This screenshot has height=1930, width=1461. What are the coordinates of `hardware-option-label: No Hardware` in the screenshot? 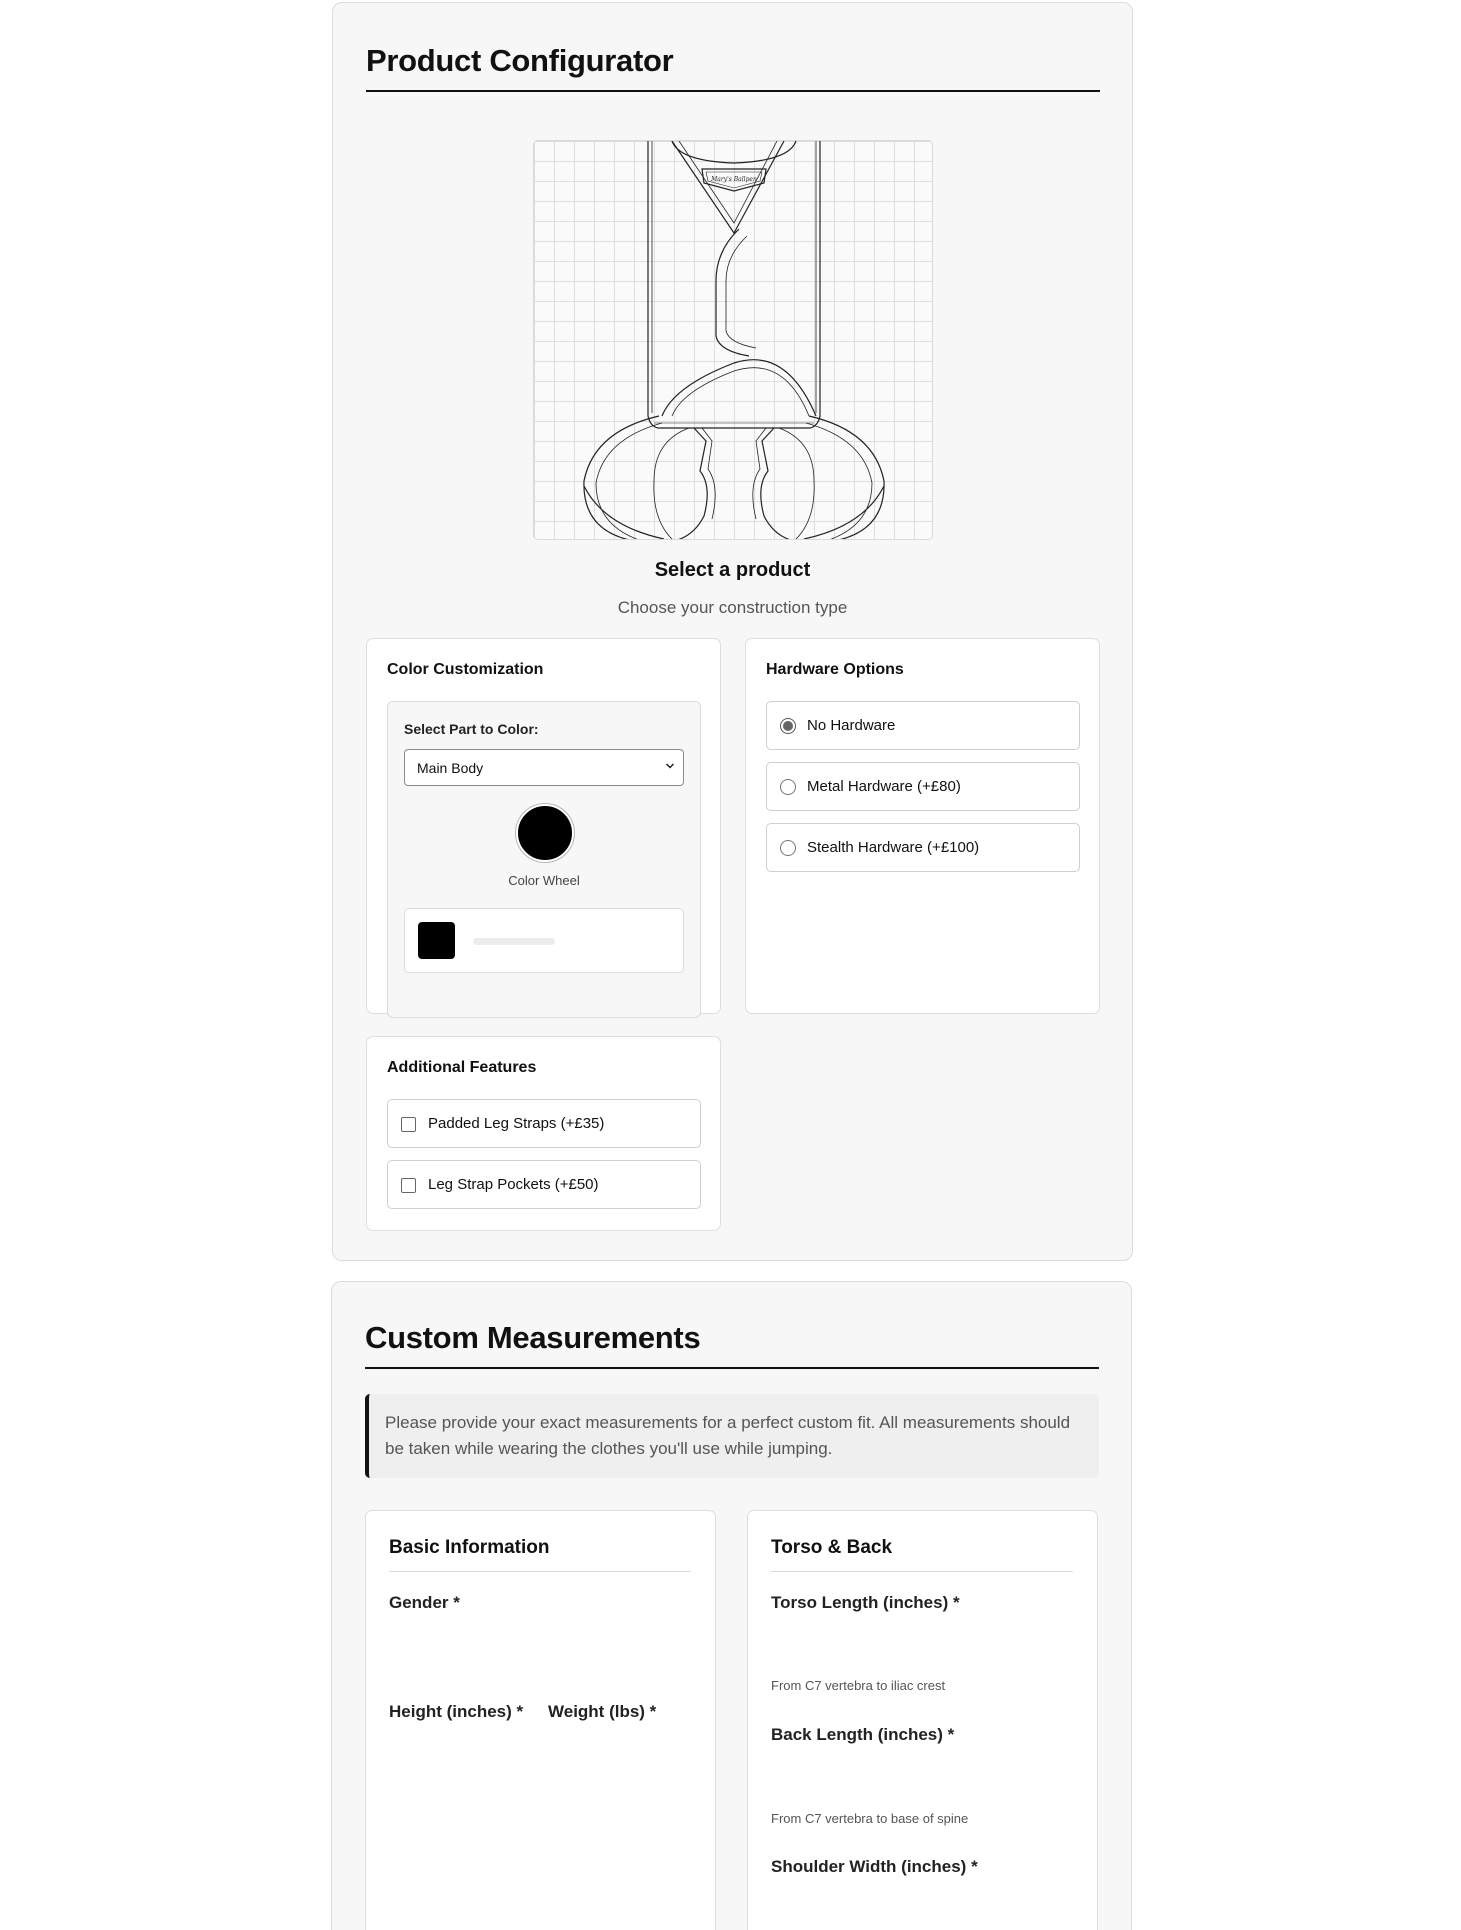 It's located at (851, 725).